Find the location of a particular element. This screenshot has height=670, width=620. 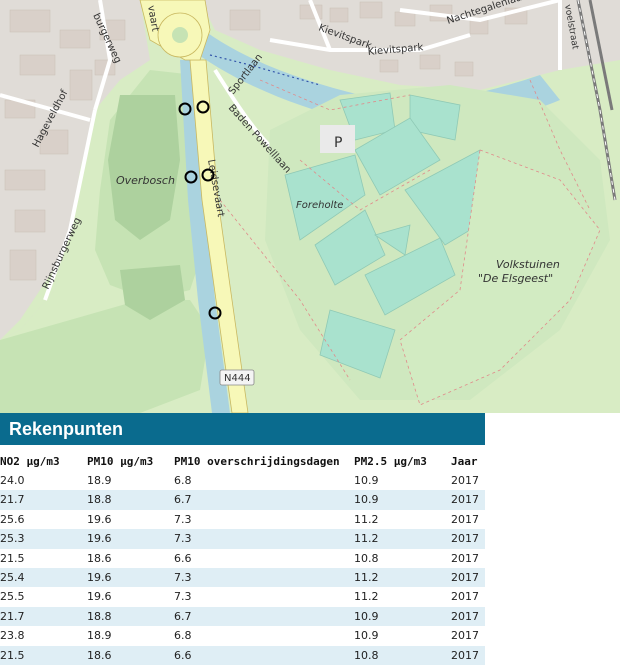

road-shield-label: N444 is located at coordinates (237, 378).